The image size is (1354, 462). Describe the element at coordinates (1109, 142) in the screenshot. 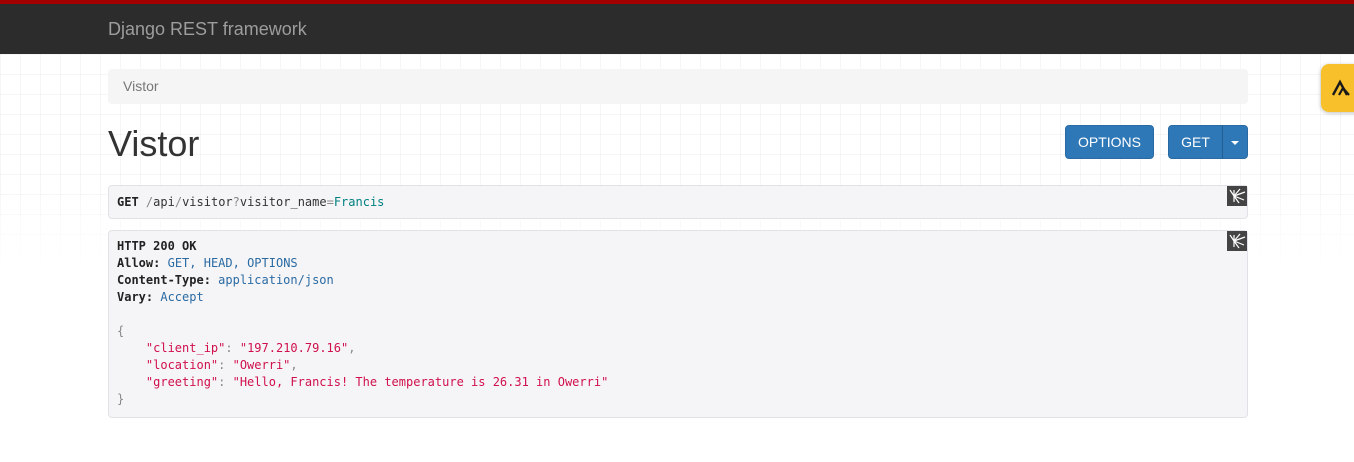

I see `options-button: OPTIONS` at that location.